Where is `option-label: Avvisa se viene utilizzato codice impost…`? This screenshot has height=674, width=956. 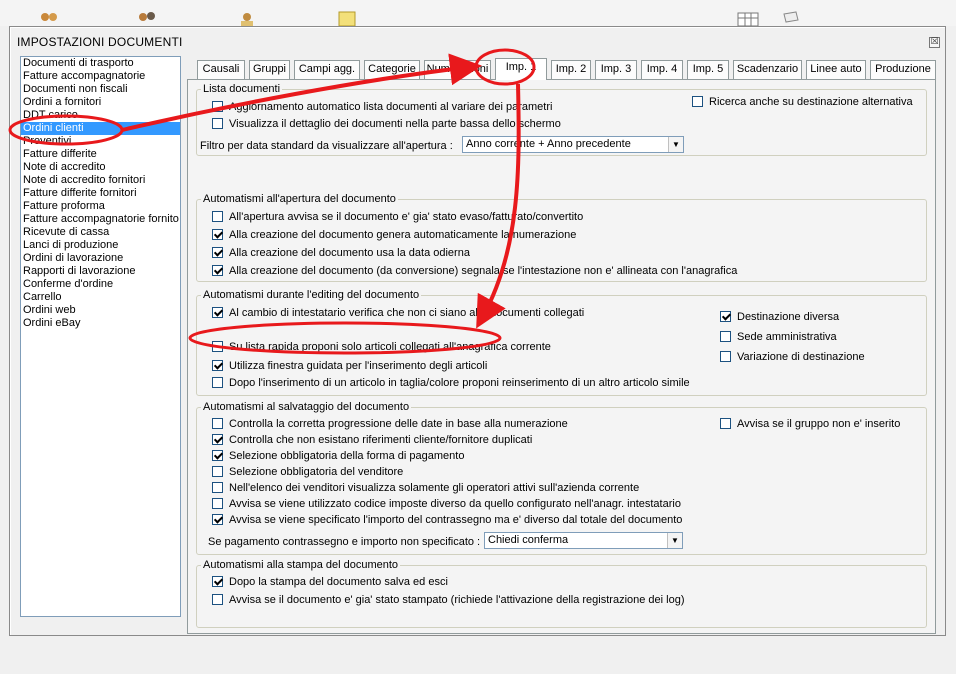
option-label: Avvisa se viene utilizzato codice impost… is located at coordinates (455, 504).